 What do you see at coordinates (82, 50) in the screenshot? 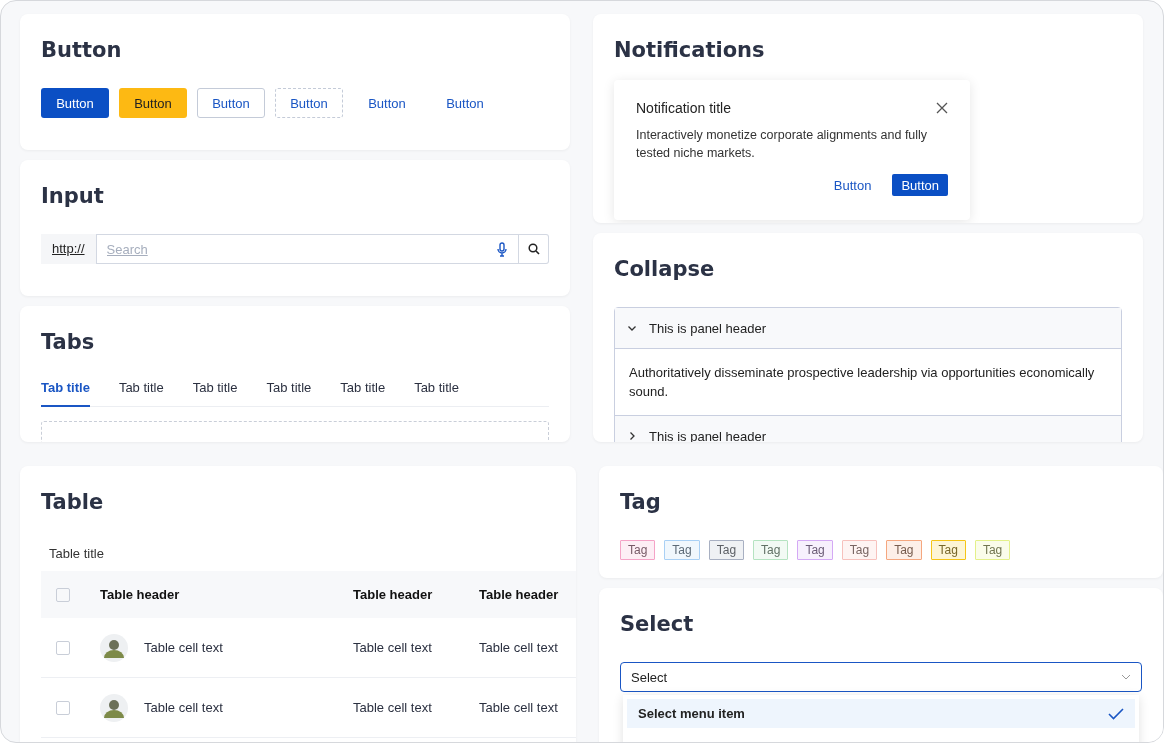
I see `section-title: Button` at bounding box center [82, 50].